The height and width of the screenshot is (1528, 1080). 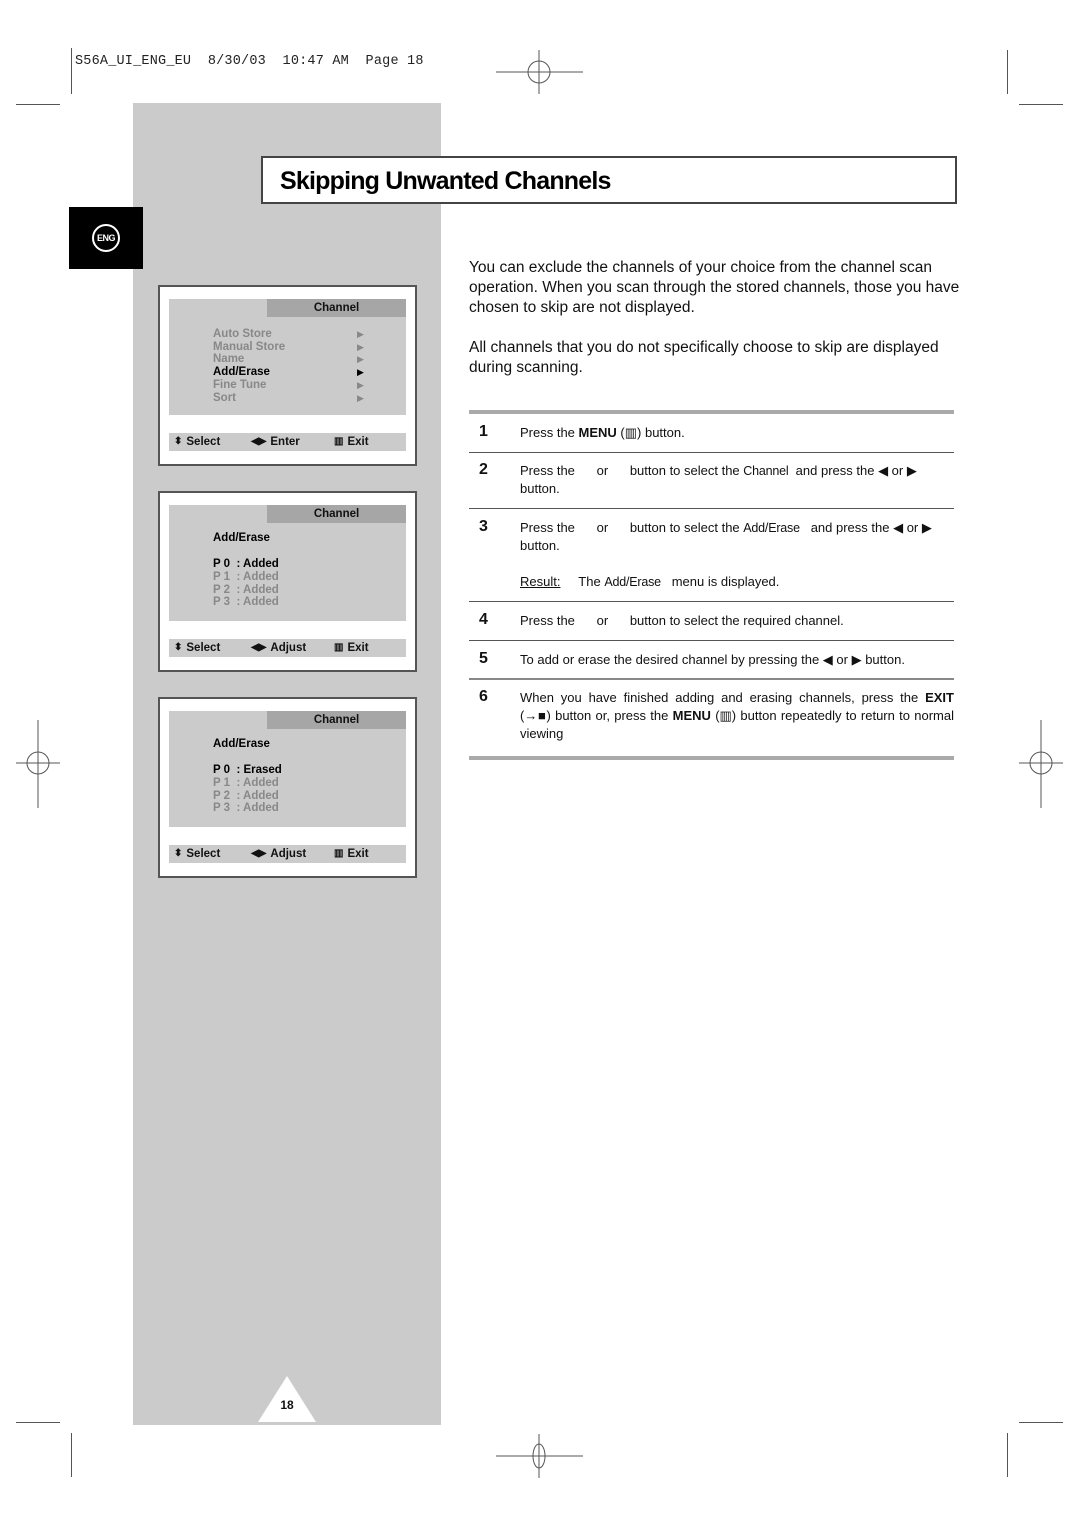 I want to click on registration-mark-bottom-icon, so click(x=539, y=1456).